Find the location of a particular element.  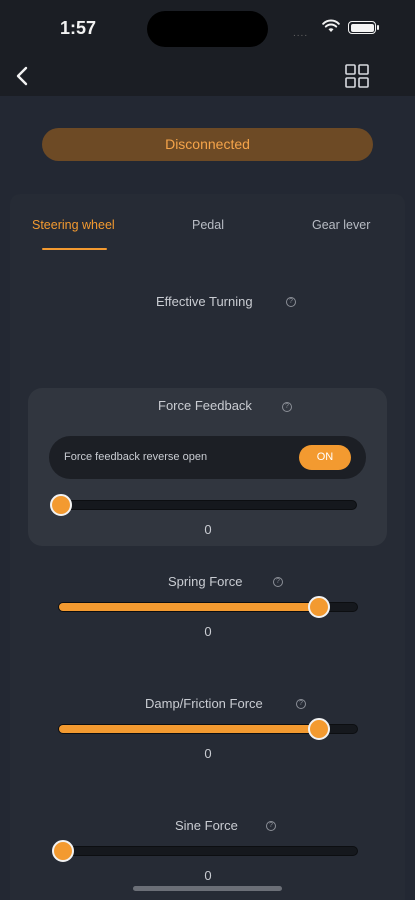

home-indicator is located at coordinates (207, 888).